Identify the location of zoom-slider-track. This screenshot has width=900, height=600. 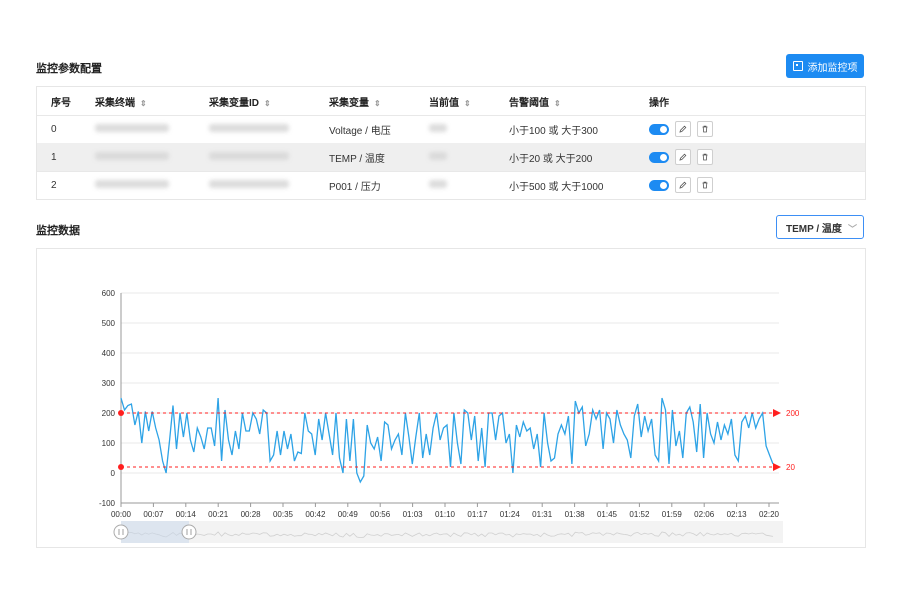
(452, 532).